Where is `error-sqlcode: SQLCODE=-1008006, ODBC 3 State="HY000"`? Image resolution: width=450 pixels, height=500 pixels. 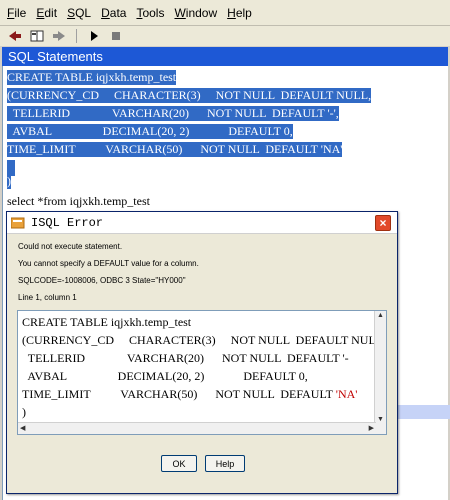
error-sqlcode: SQLCODE=-1008006, ODBC 3 State="HY000" is located at coordinates (102, 280).